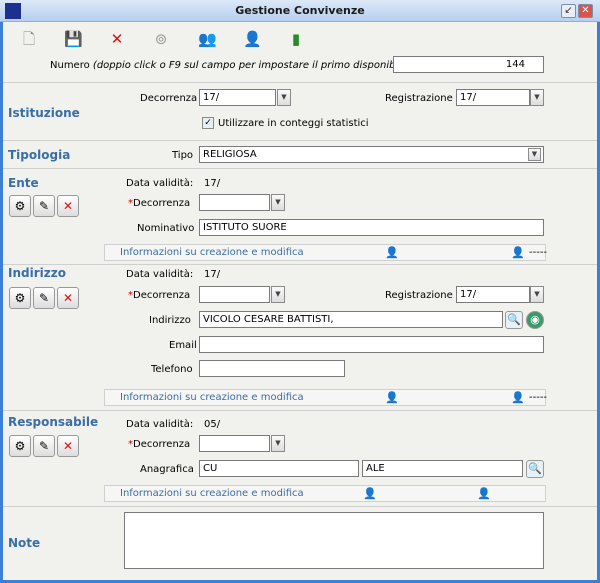 Image resolution: width=600 pixels, height=583 pixels. Describe the element at coordinates (29, 39) in the screenshot. I see `new-icon: 🗋` at that location.